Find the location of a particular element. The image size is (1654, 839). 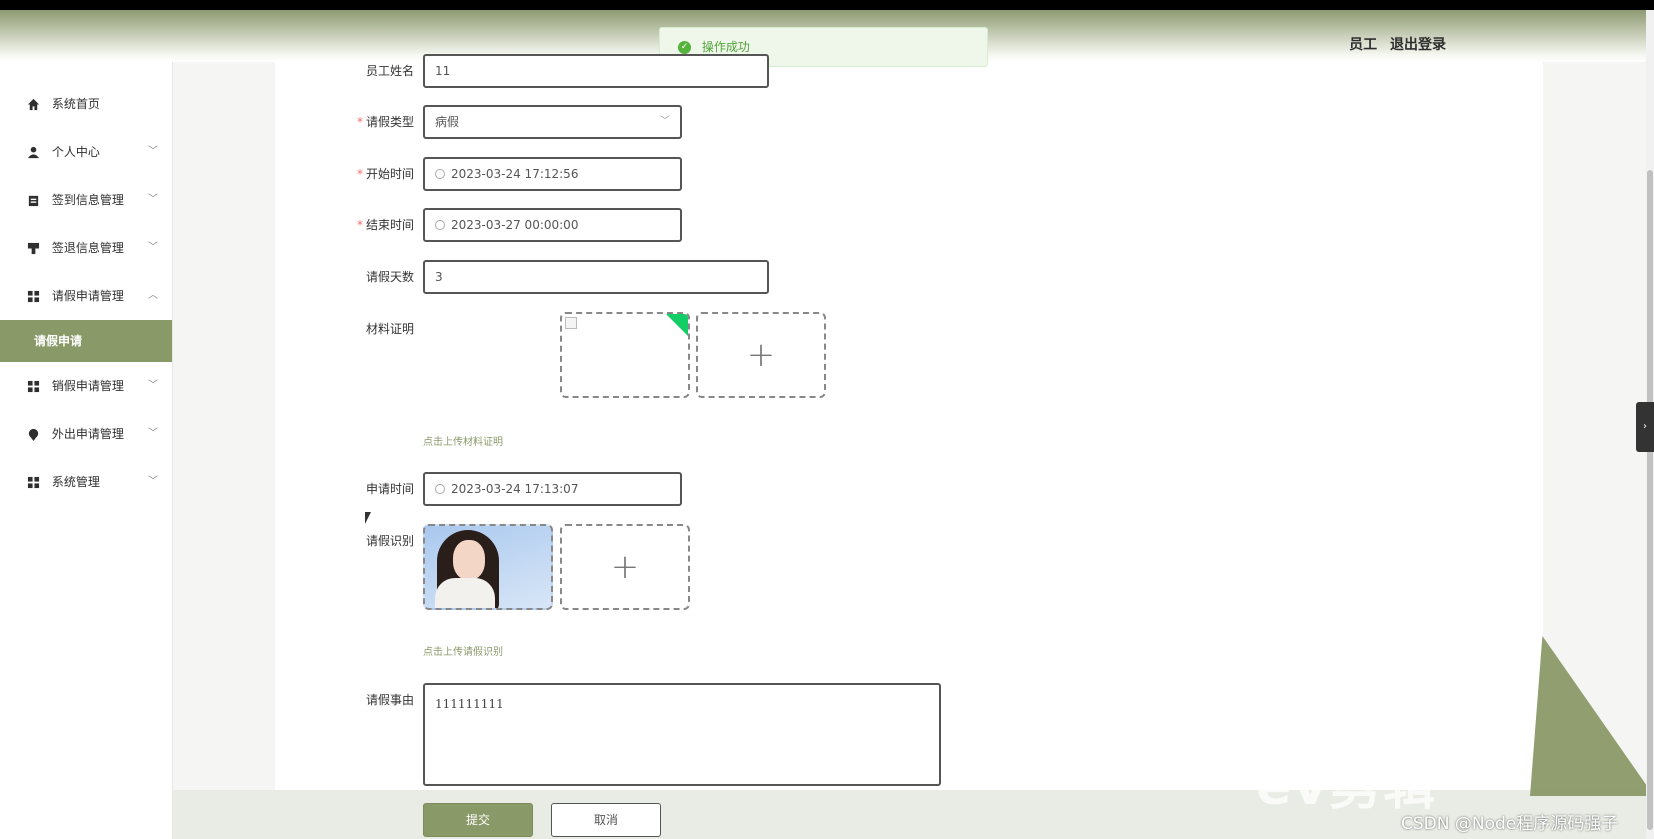

user-icon is located at coordinates (33, 152).